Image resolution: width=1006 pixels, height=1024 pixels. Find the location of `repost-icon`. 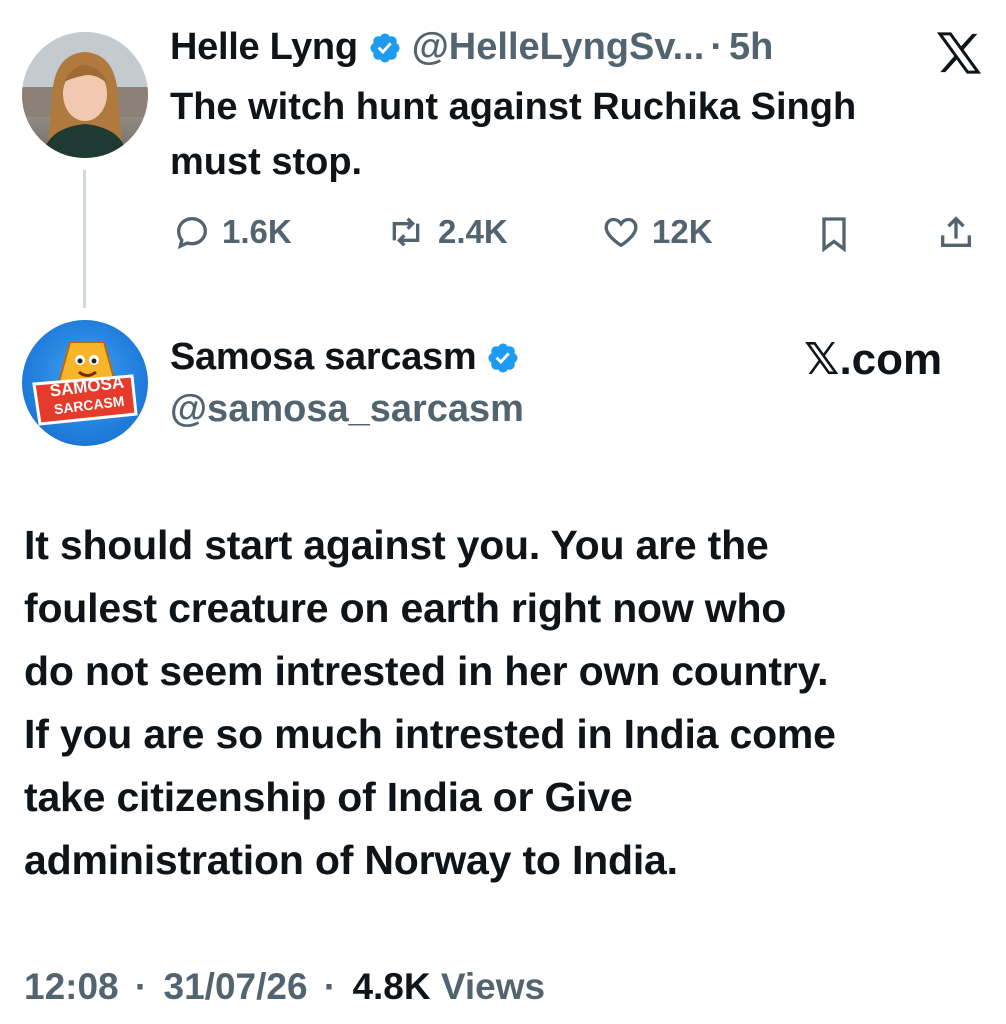

repost-icon is located at coordinates (406, 232).